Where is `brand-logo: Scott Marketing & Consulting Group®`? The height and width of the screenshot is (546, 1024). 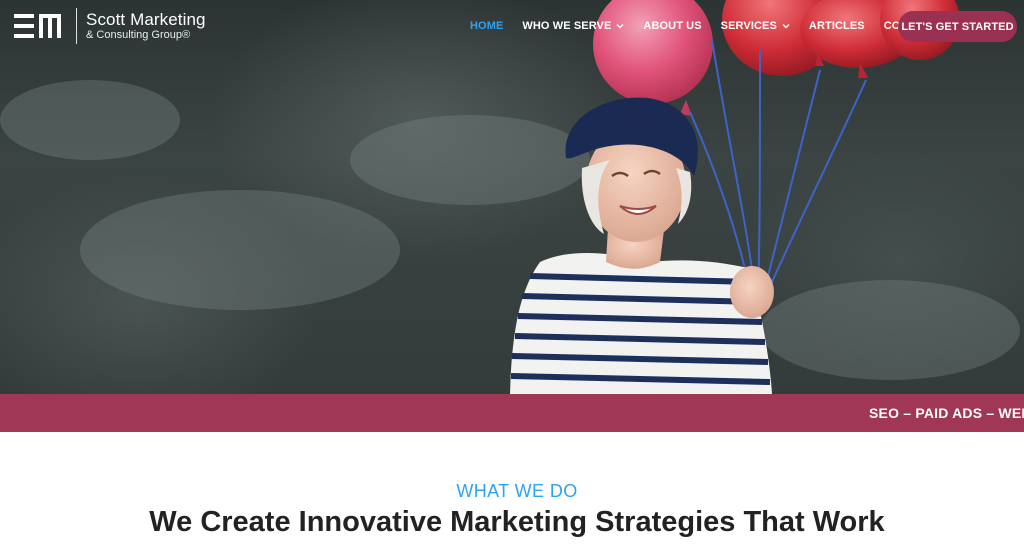 brand-logo: Scott Marketing & Consulting Group® is located at coordinates (110, 26).